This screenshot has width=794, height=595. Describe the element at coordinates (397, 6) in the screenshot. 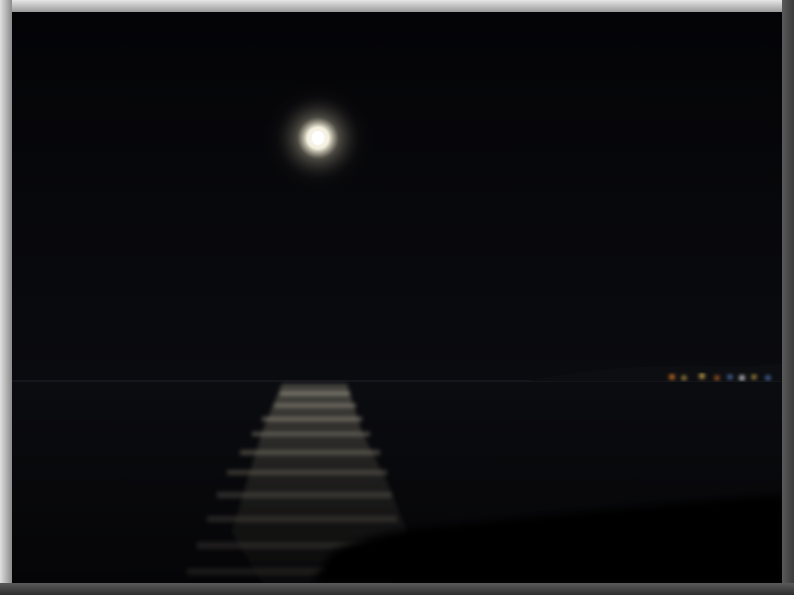

I see `frame-bevel-top` at that location.